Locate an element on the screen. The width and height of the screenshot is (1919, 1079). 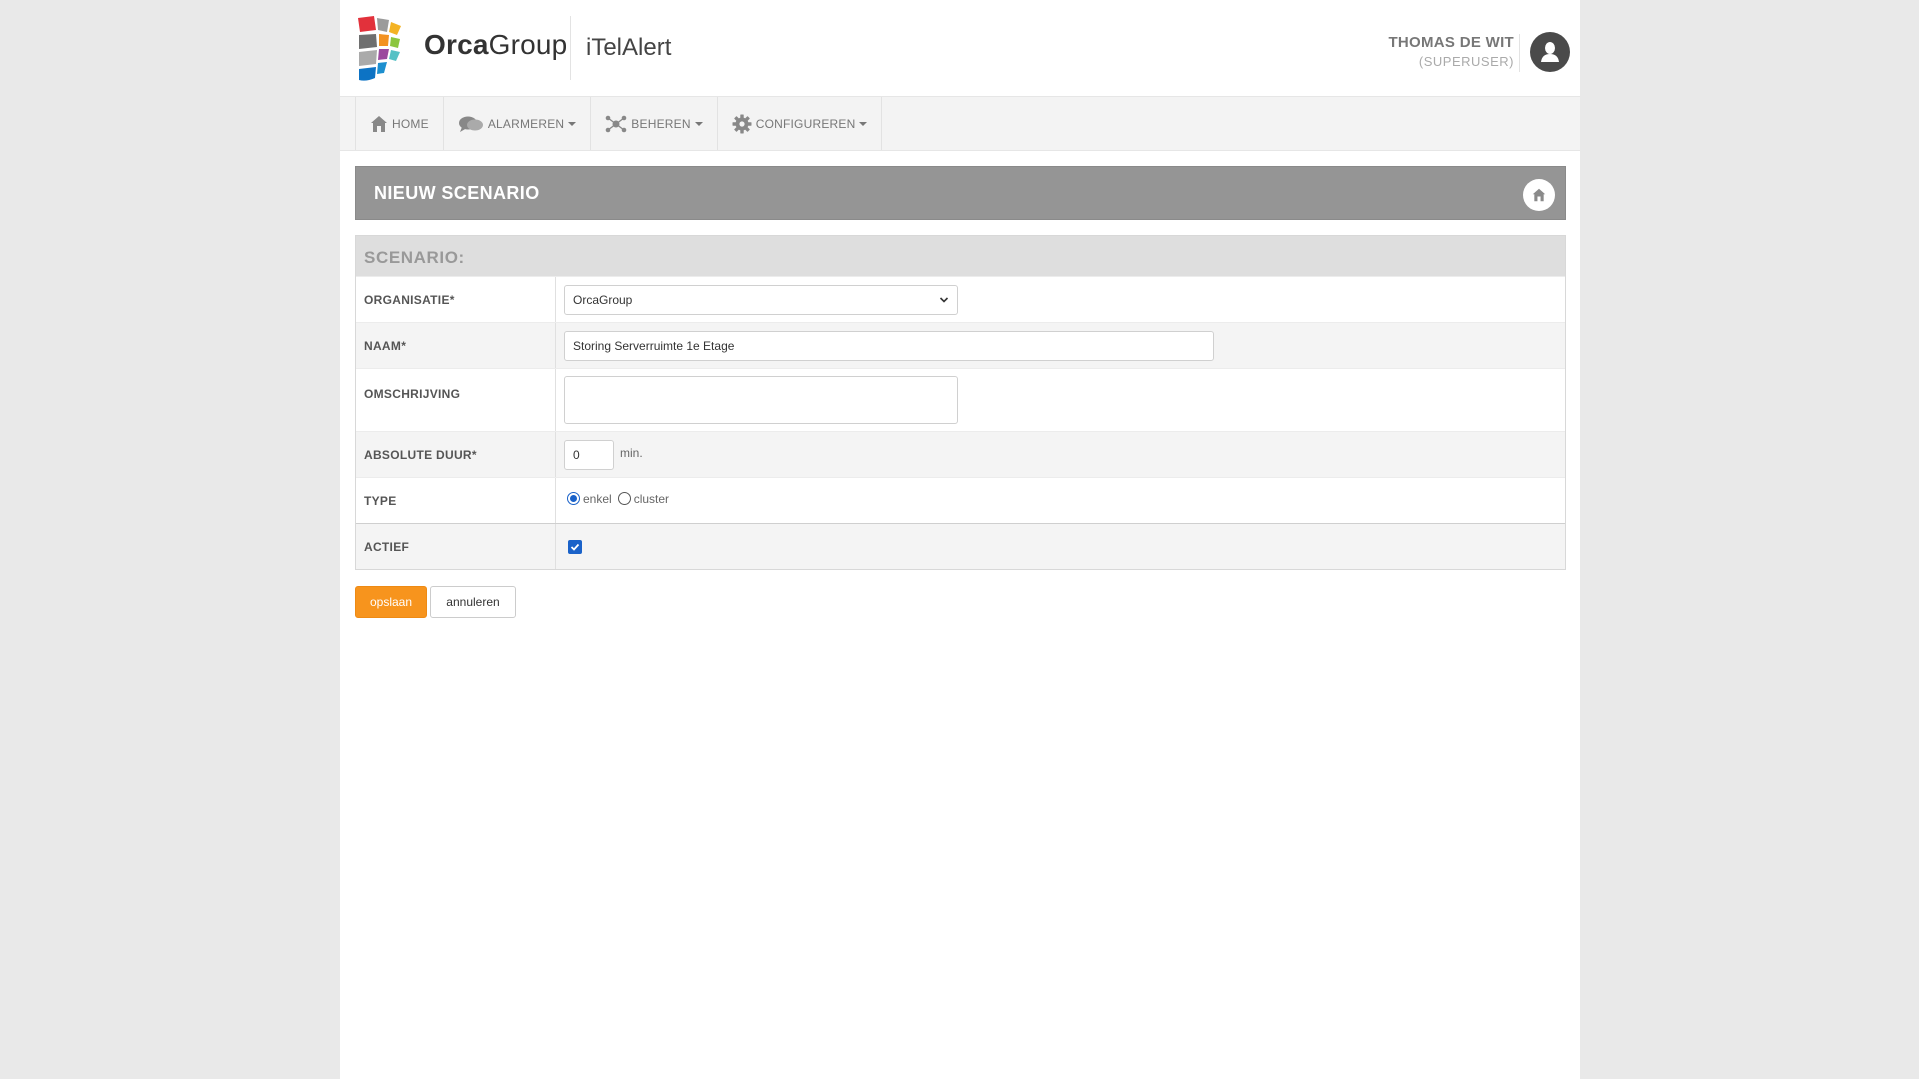
page-title-bar: NIEUW SCENARIO is located at coordinates (960, 193).